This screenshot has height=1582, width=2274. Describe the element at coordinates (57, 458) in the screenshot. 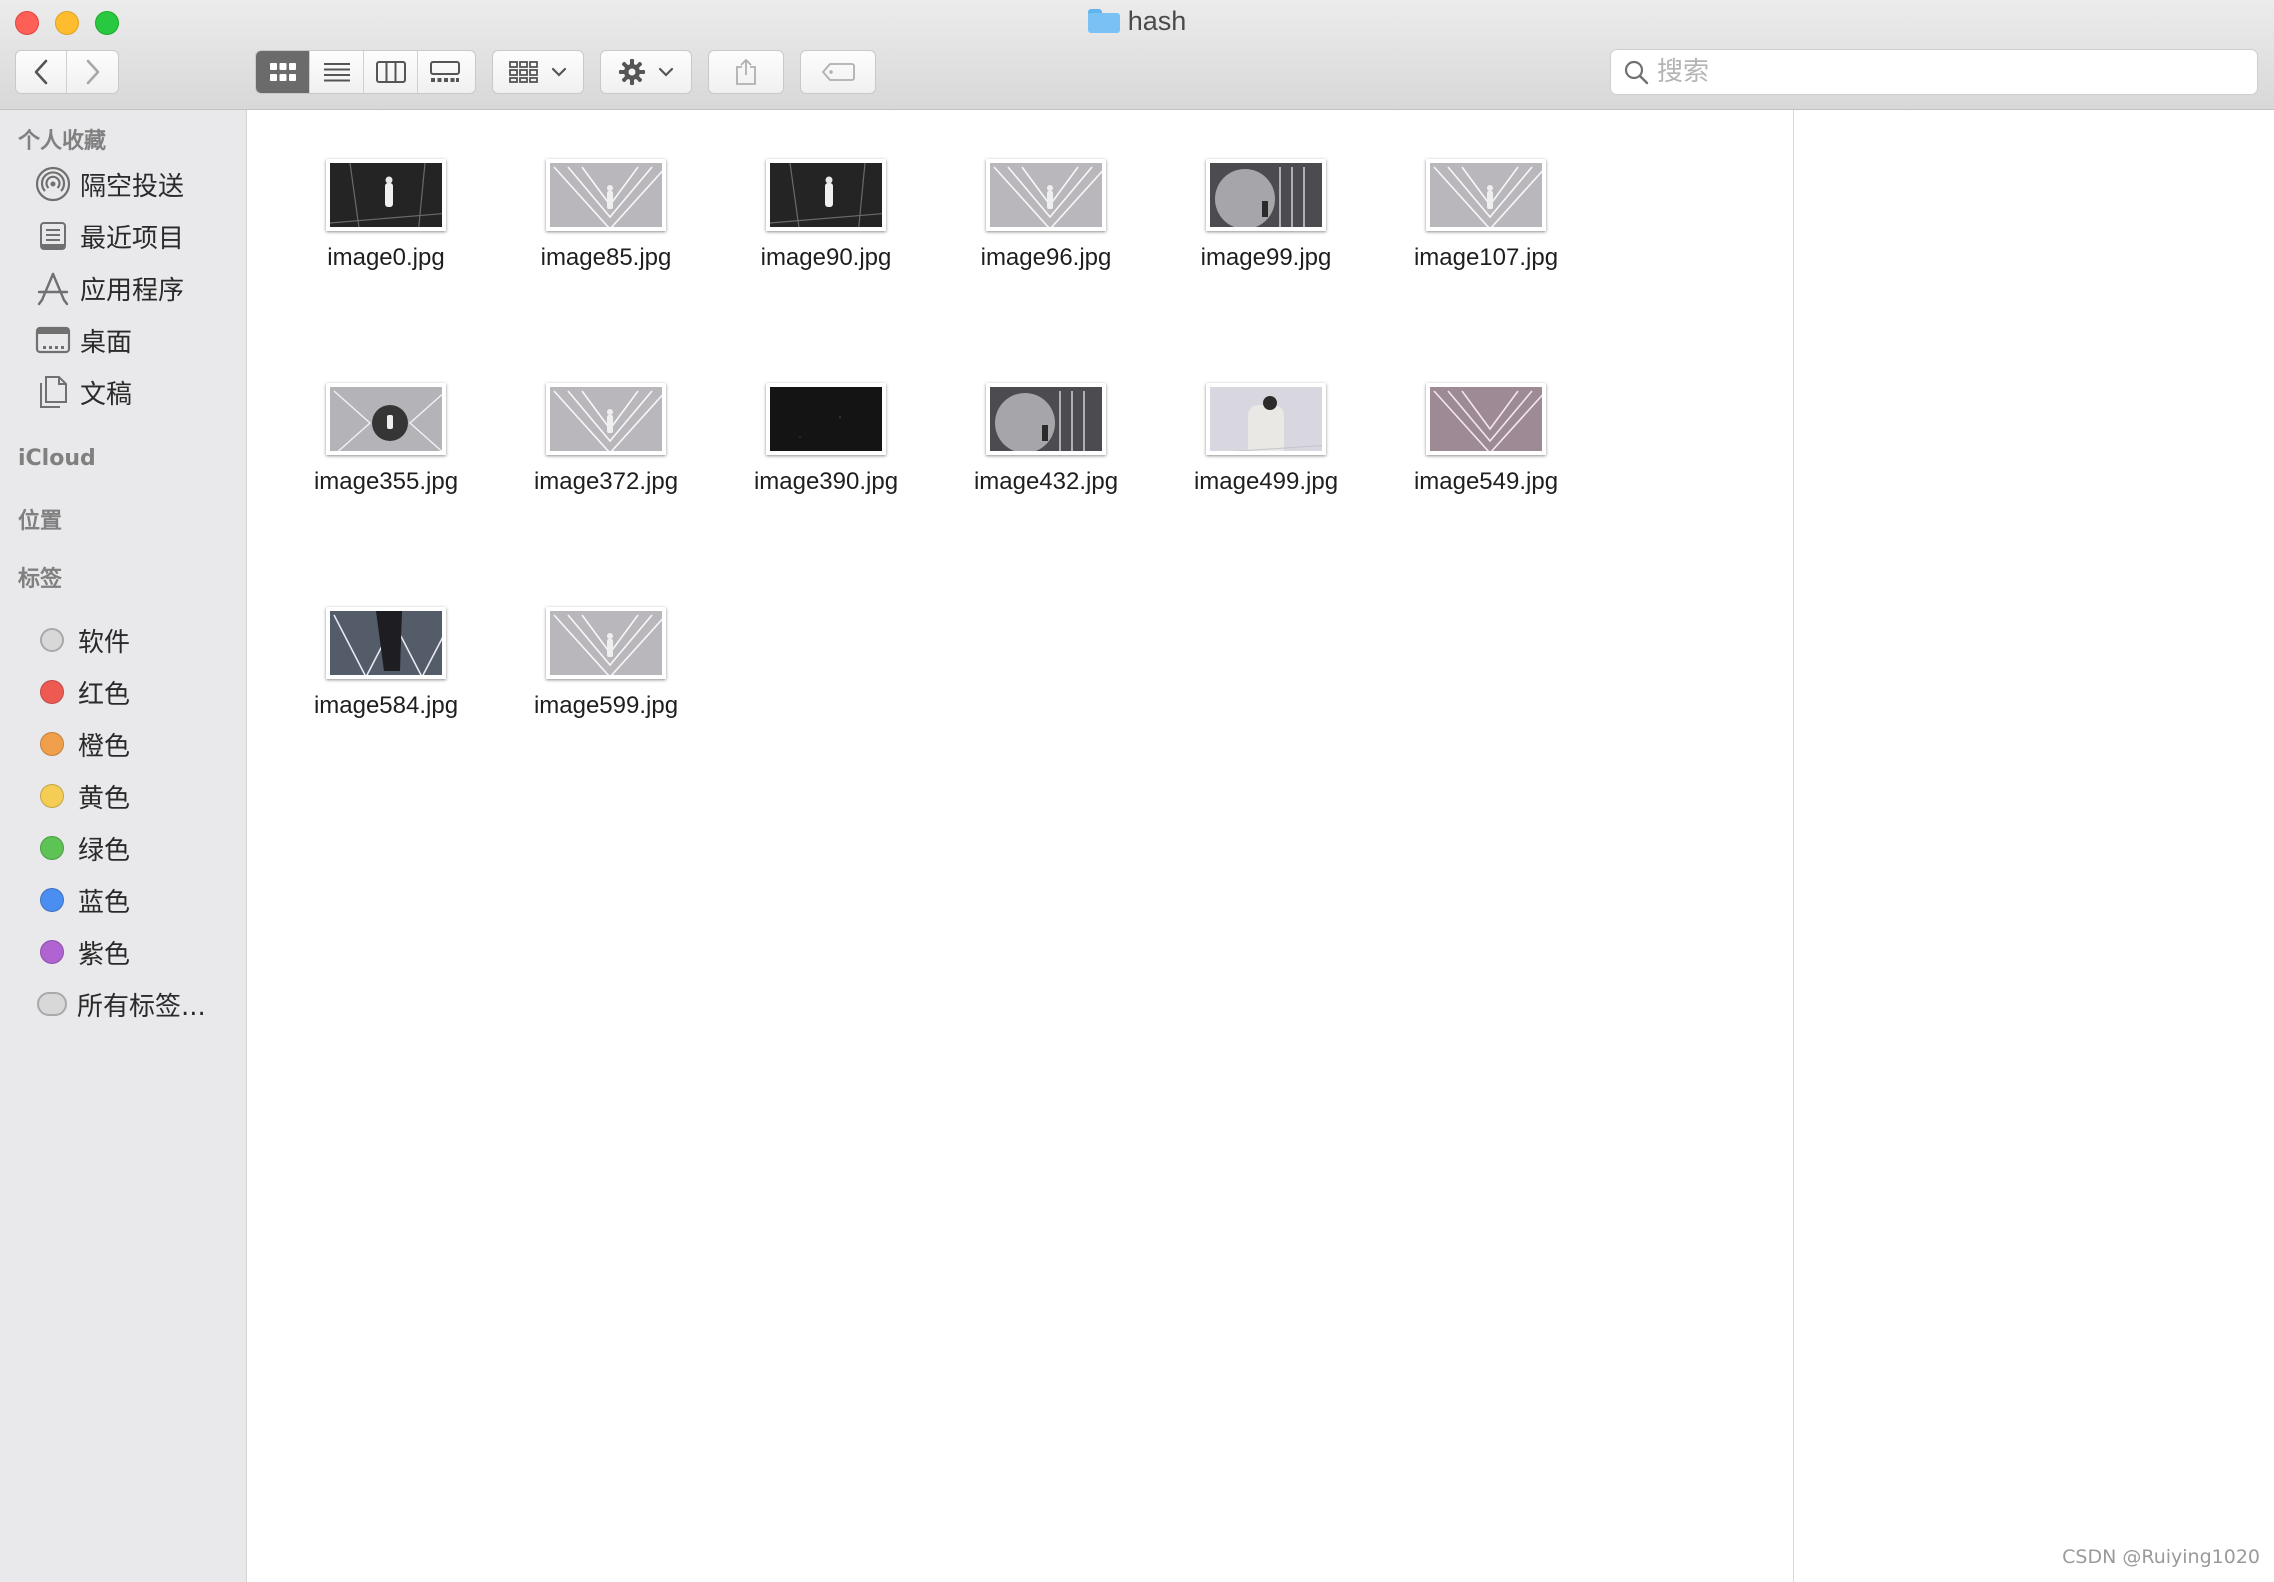

I see `icloud-header: iCloud` at that location.